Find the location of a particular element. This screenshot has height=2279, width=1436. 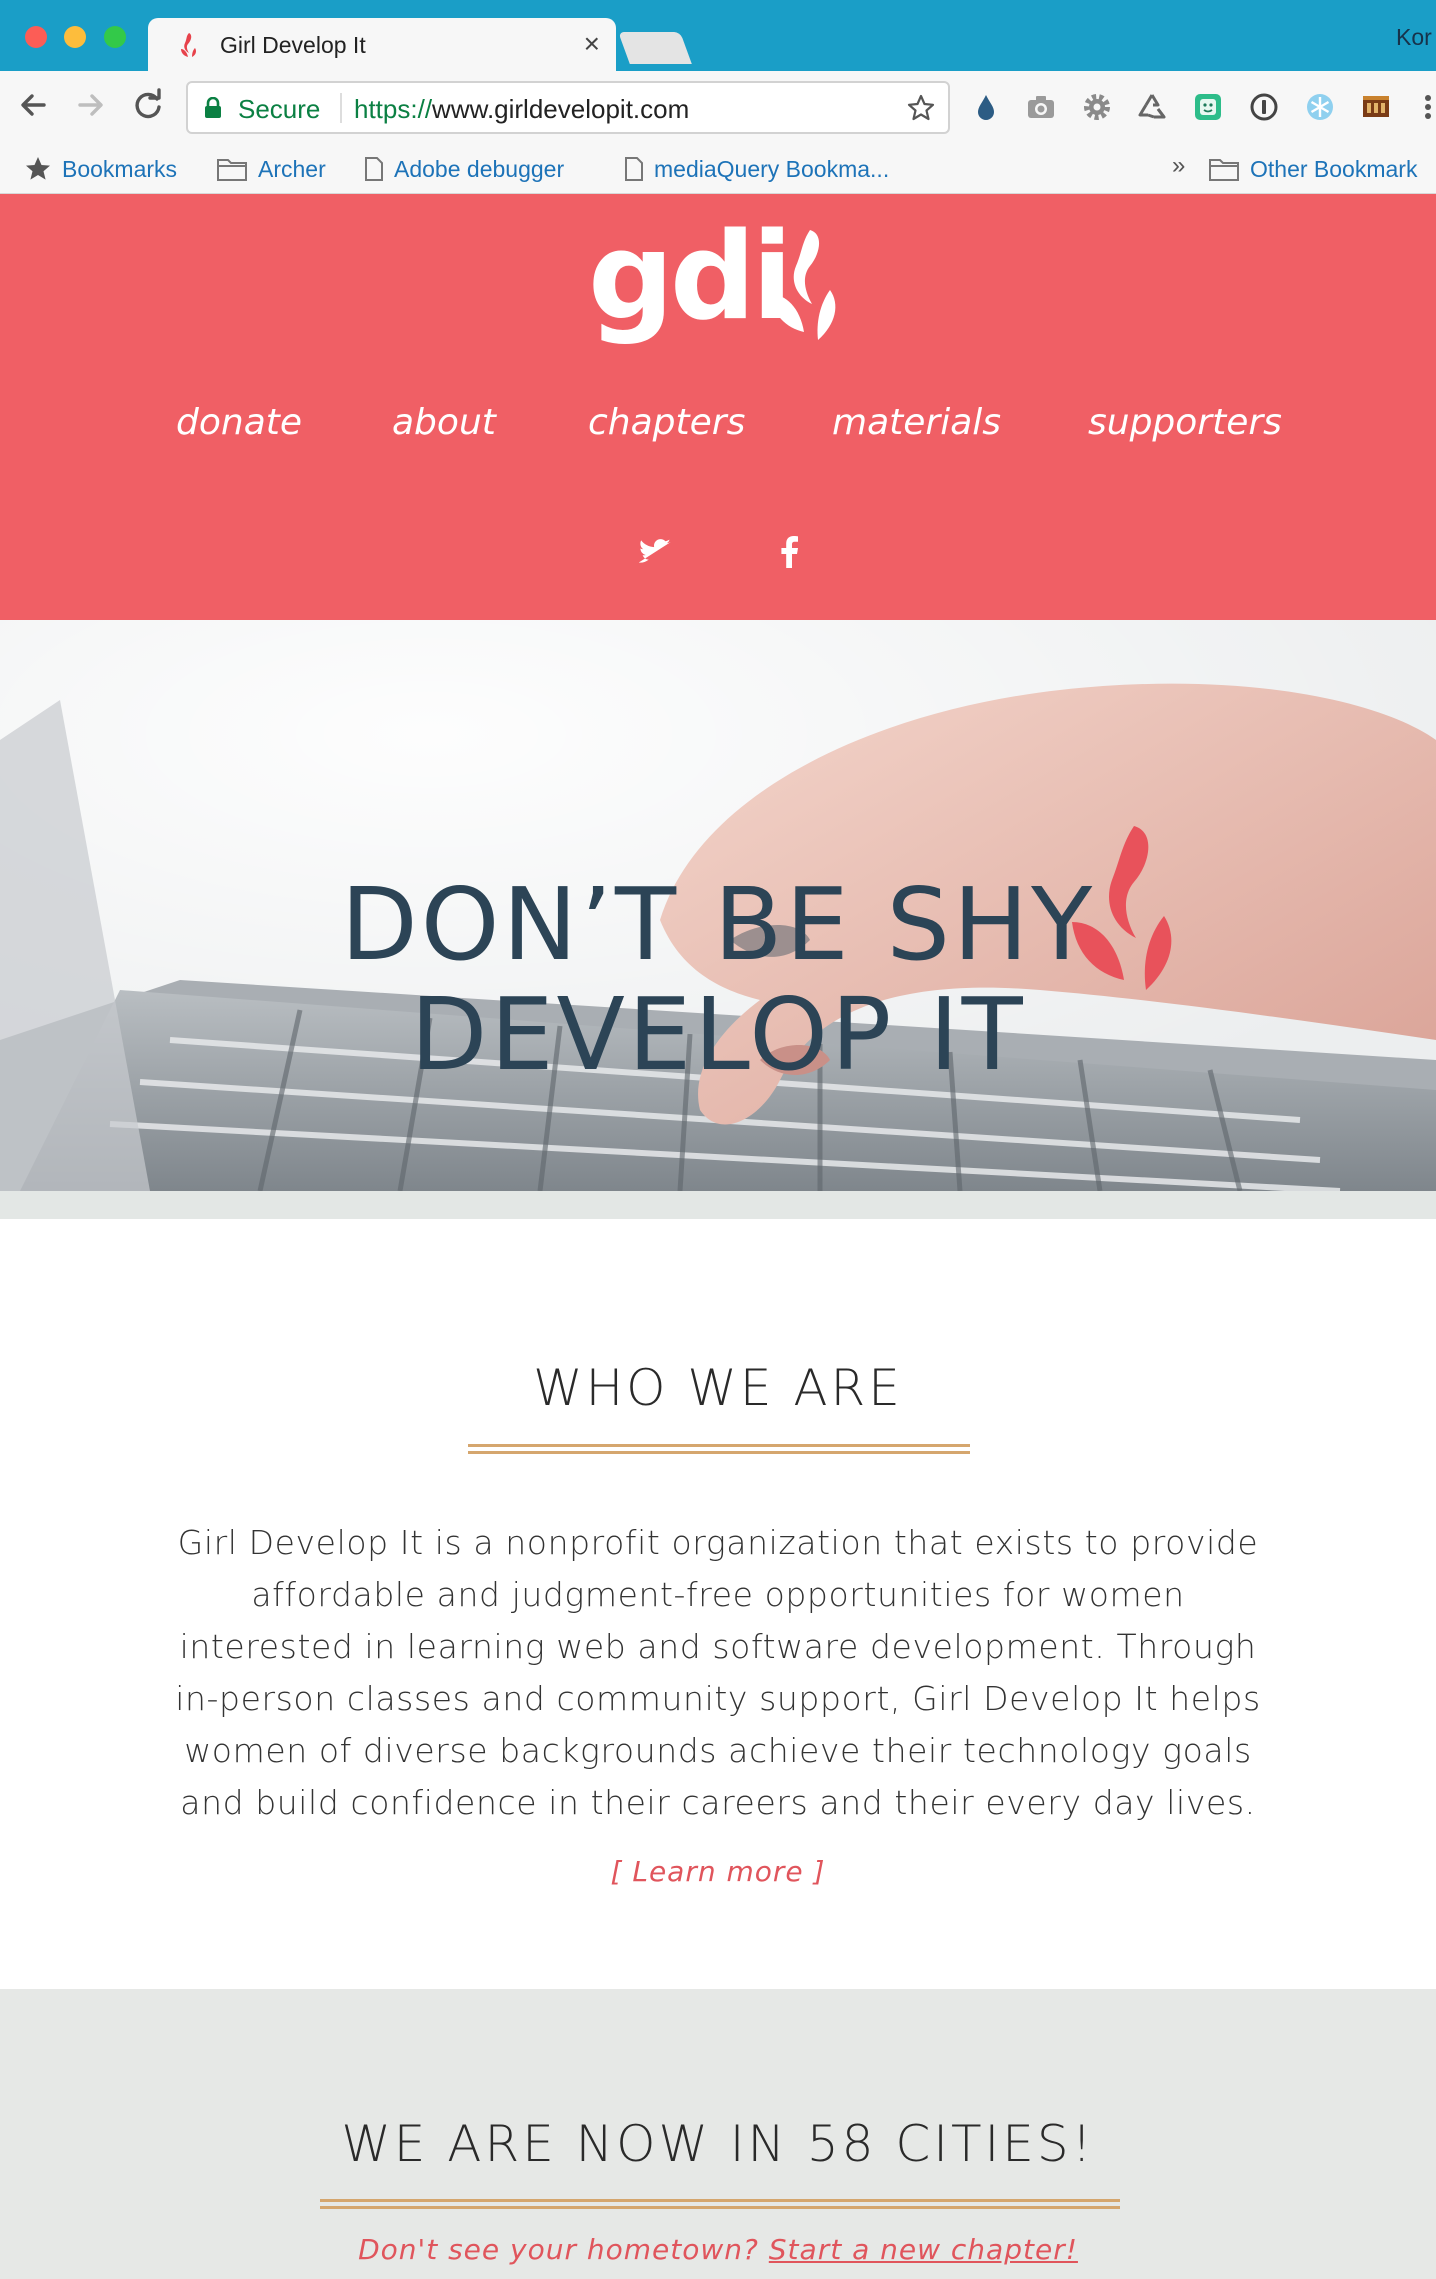

bookmark-label: Bookmarks is located at coordinates (120, 168).